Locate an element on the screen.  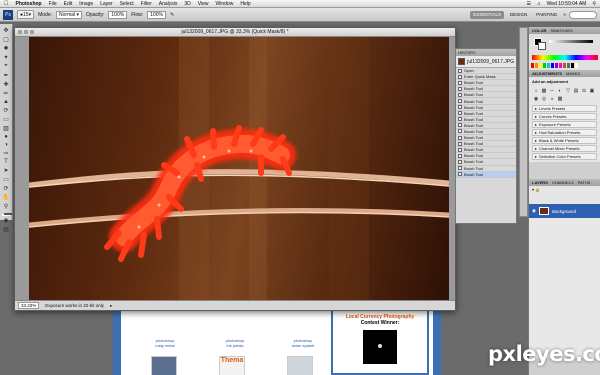
preset-item: ▸ Channel Mixer Presets is located at coordinates (564, 148).